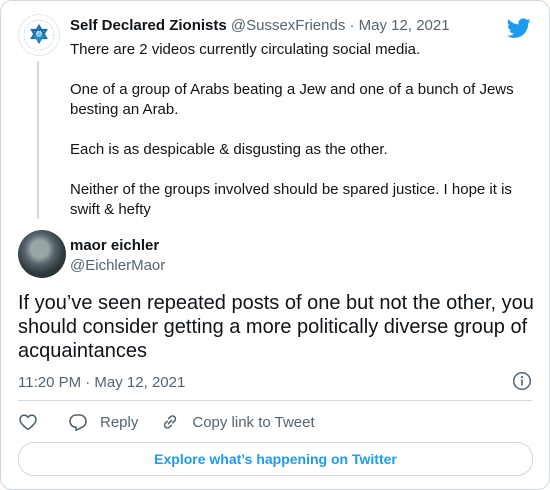 The width and height of the screenshot is (550, 490). I want to click on star-of-david-logo-icon, so click(39, 35).